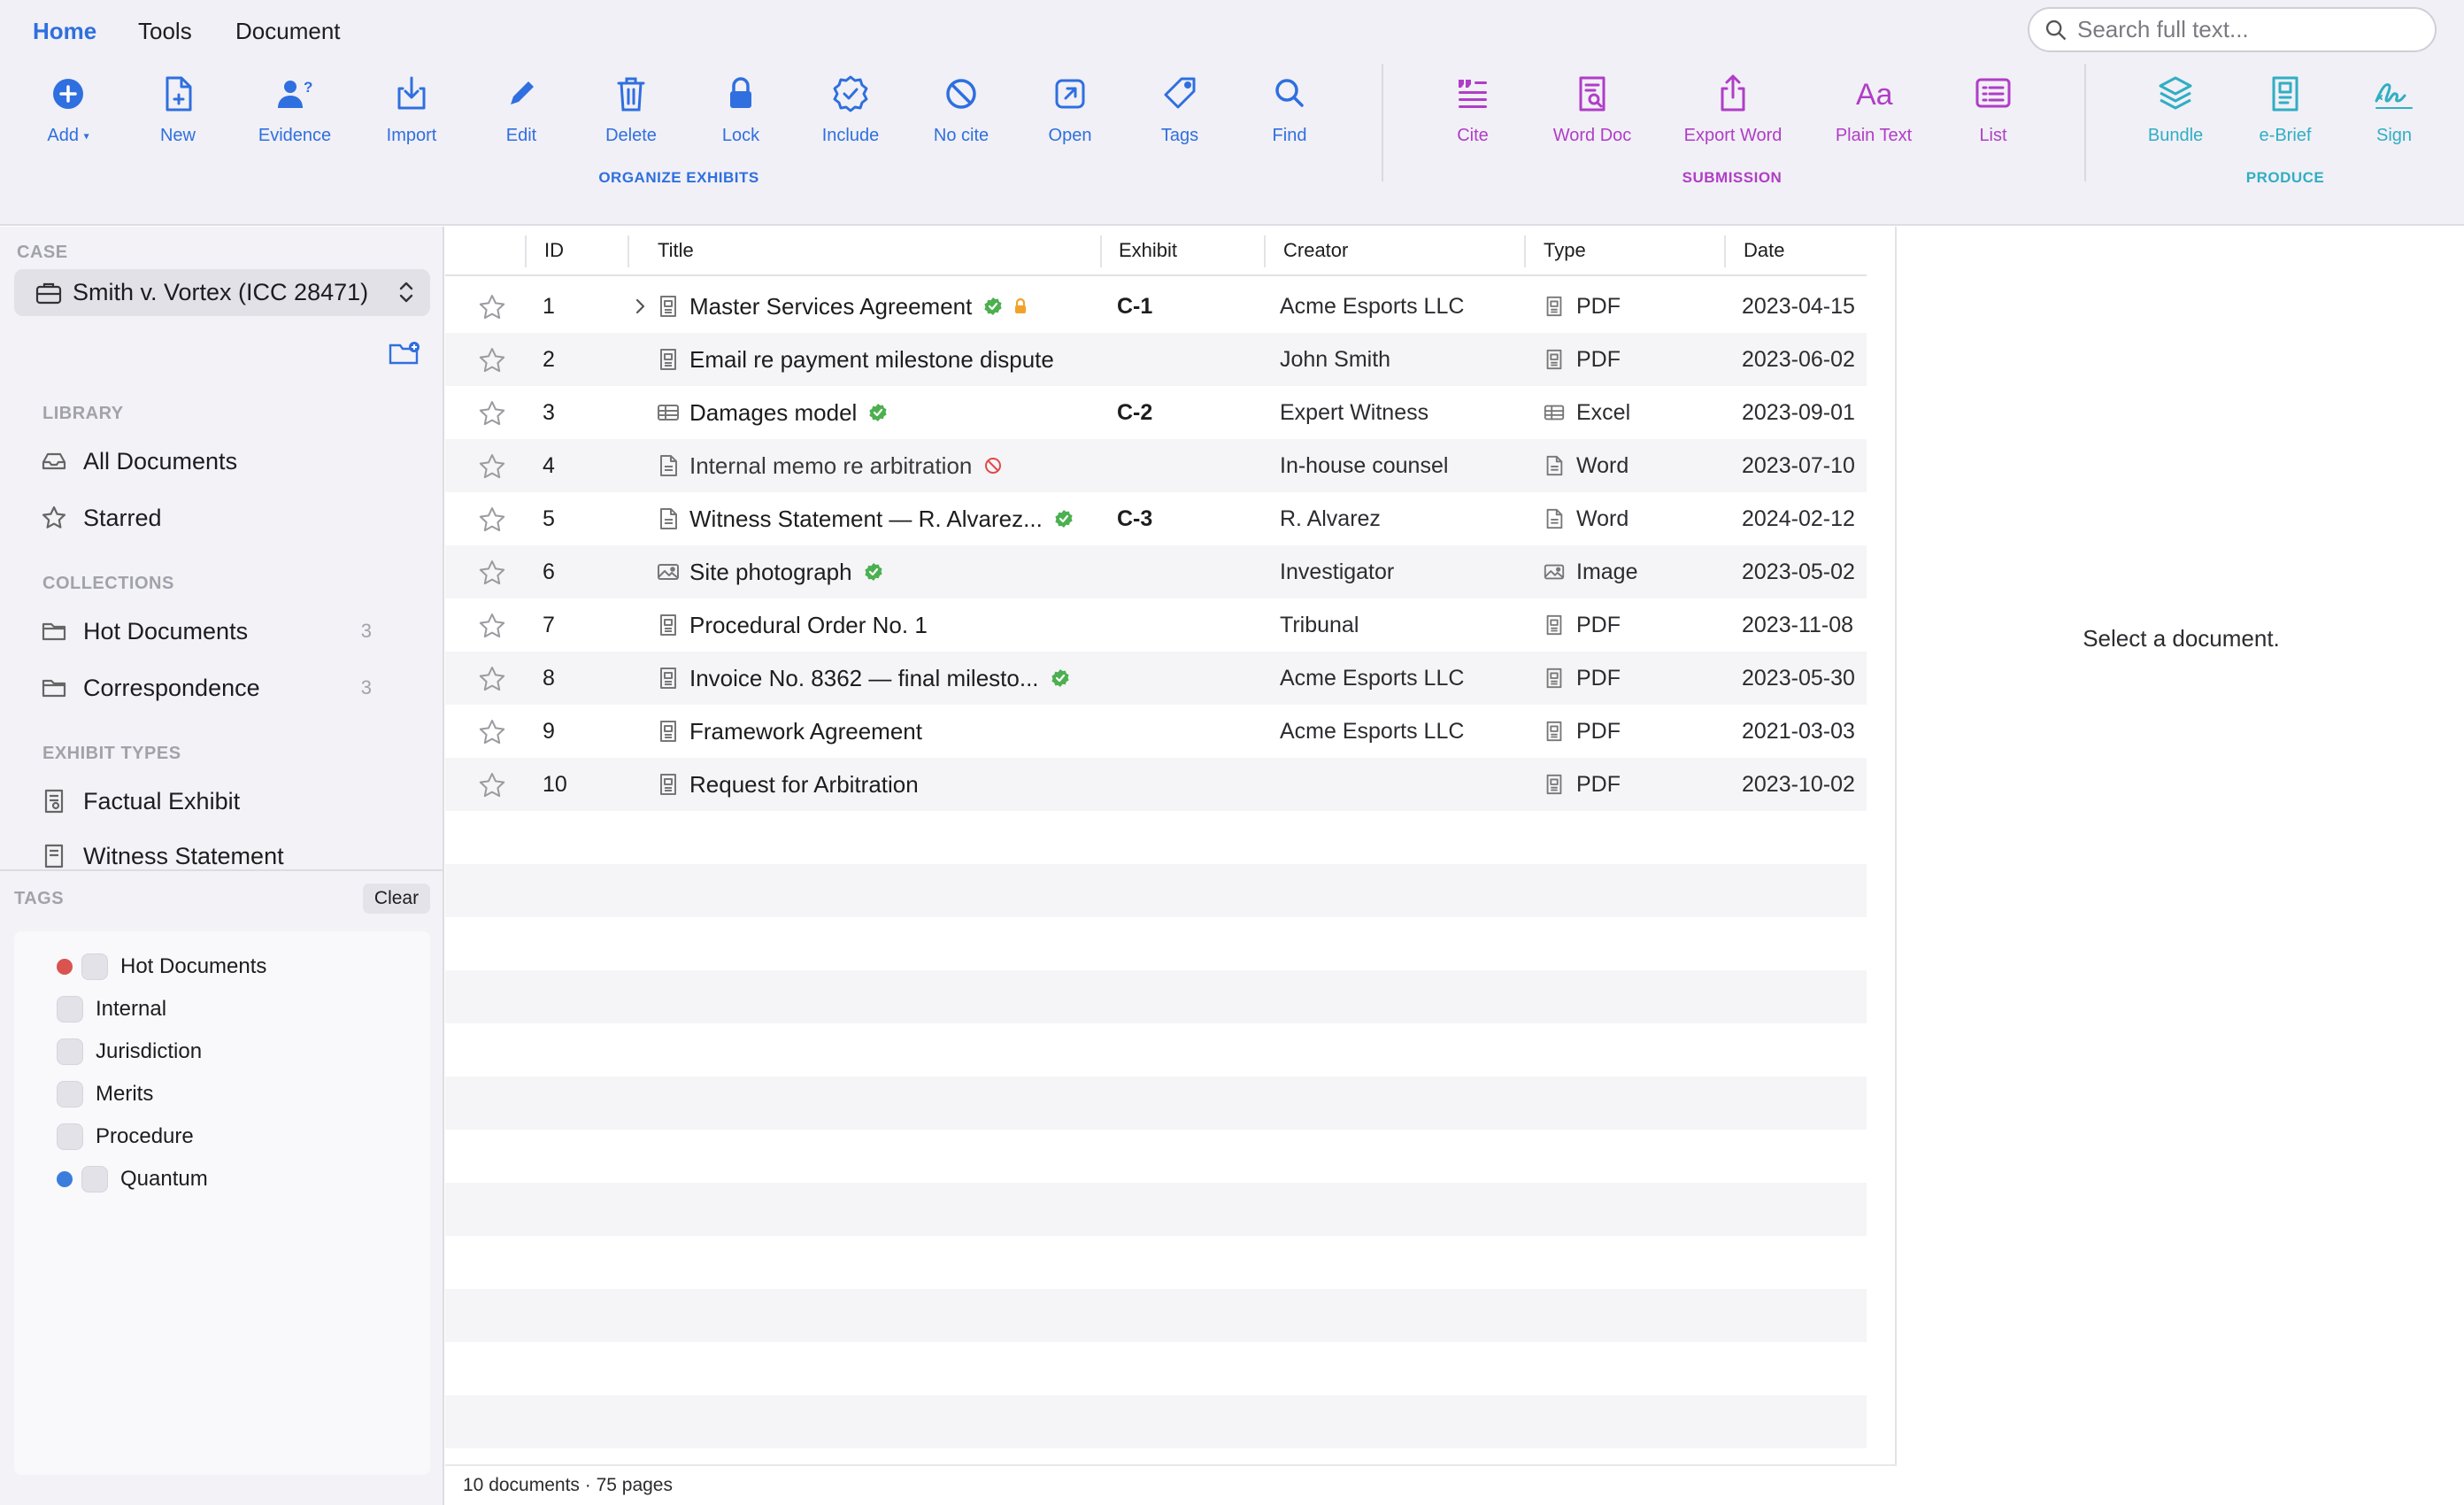 Image resolution: width=2464 pixels, height=1505 pixels. I want to click on table-row: 10 Request for Arbitration PDF 2023-10-02, so click(1156, 784).